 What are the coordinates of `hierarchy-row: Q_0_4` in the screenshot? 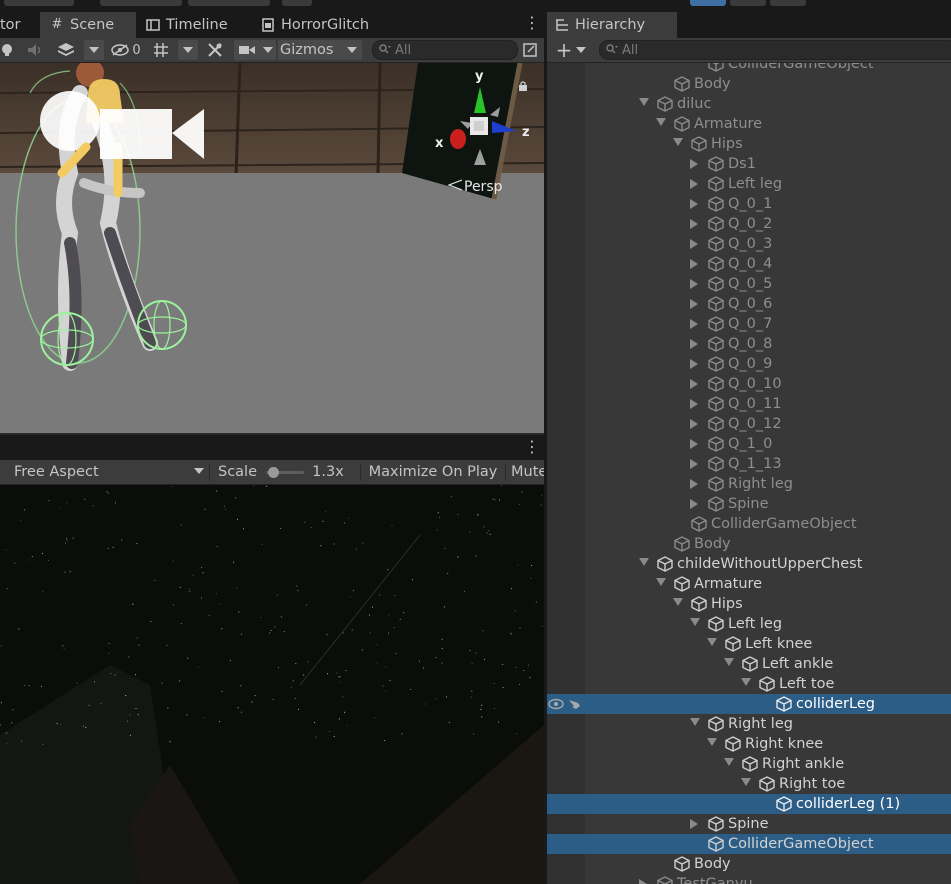 It's located at (749, 264).